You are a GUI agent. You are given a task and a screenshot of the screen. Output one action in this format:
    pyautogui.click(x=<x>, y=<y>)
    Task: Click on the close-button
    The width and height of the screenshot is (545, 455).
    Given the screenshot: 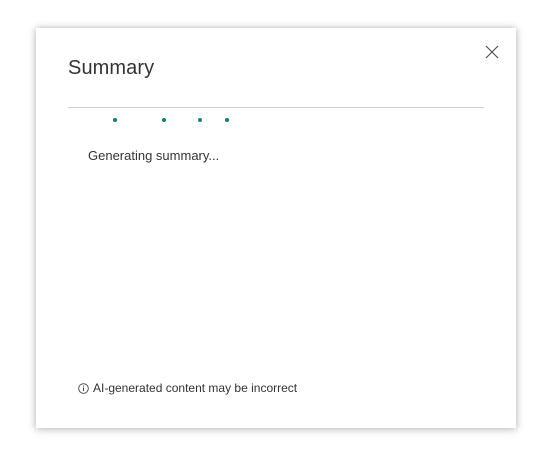 What is the action you would take?
    pyautogui.click(x=492, y=52)
    